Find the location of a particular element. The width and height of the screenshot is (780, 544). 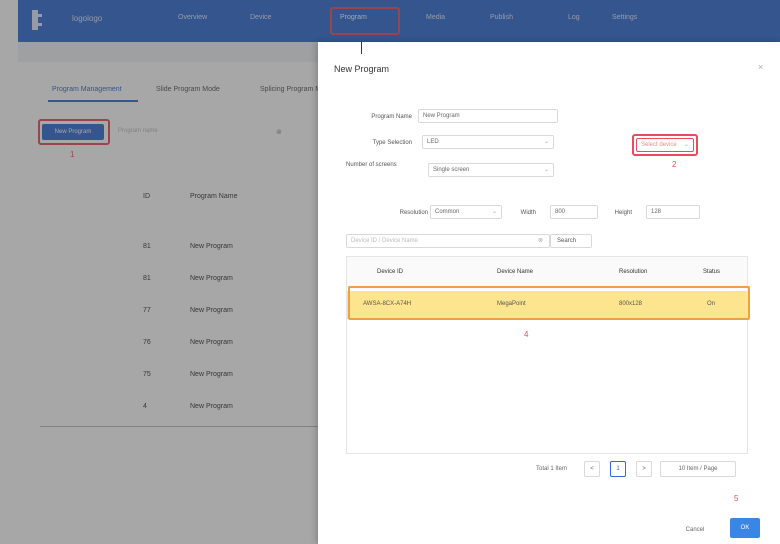

cancel-button: Cancel is located at coordinates (695, 530).